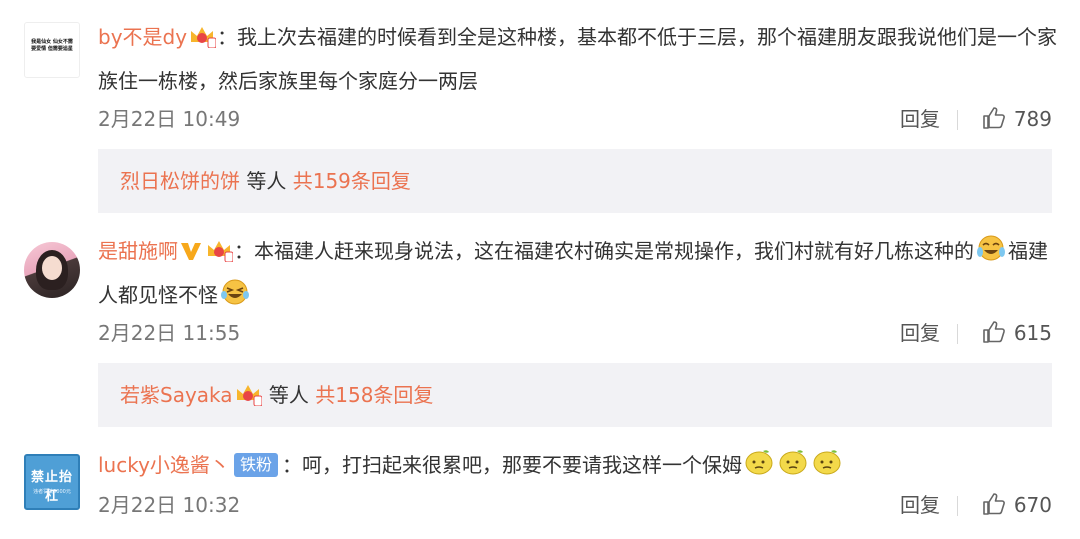  I want to click on comment-meta: 2月22日 10:49 回复 789, so click(575, 119).